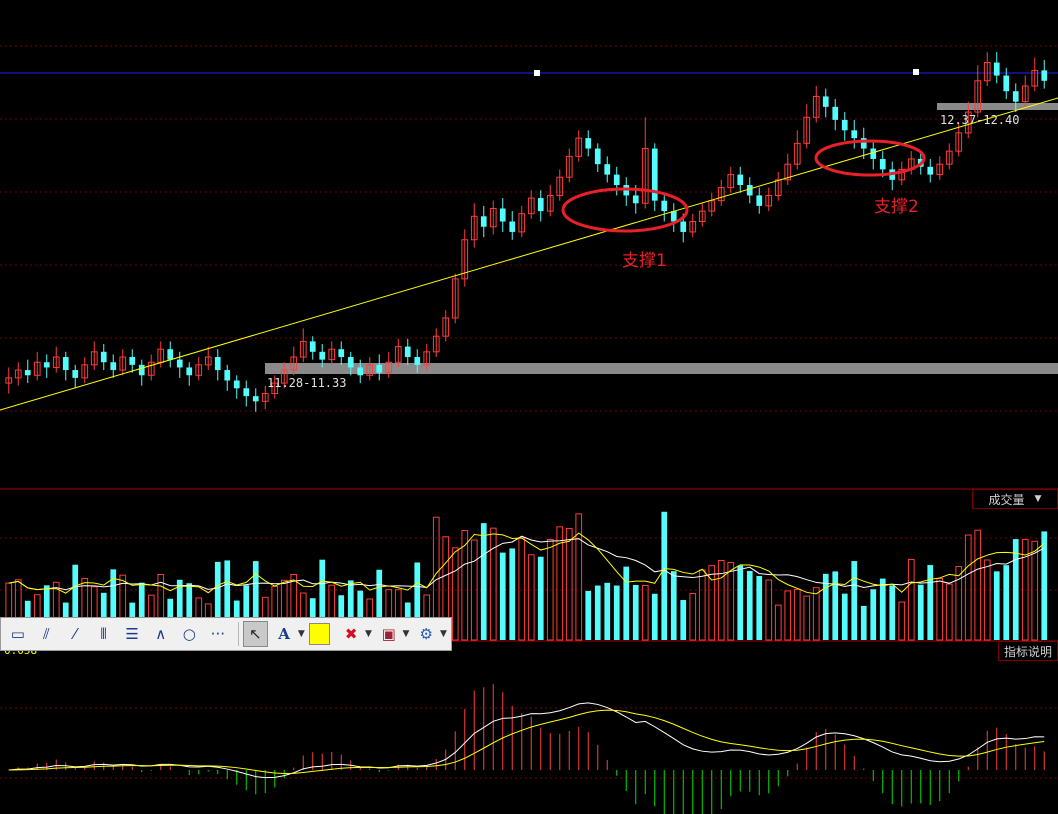 The width and height of the screenshot is (1058, 814). What do you see at coordinates (18, 634) in the screenshot?
I see `rect-icon: ▭` at bounding box center [18, 634].